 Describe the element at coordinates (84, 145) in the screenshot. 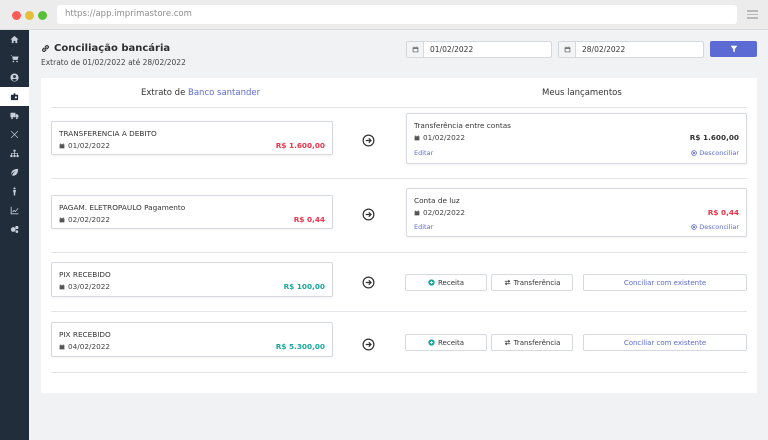

I see `statement-date: 01/02/2022` at that location.